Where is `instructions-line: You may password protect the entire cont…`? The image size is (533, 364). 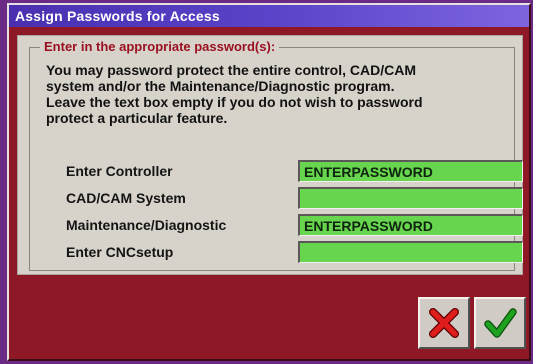 instructions-line: You may password protect the entire cont… is located at coordinates (231, 70).